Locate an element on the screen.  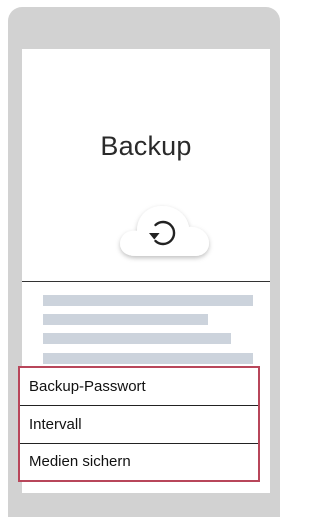
cloud-sync-icon is located at coordinates (164, 231).